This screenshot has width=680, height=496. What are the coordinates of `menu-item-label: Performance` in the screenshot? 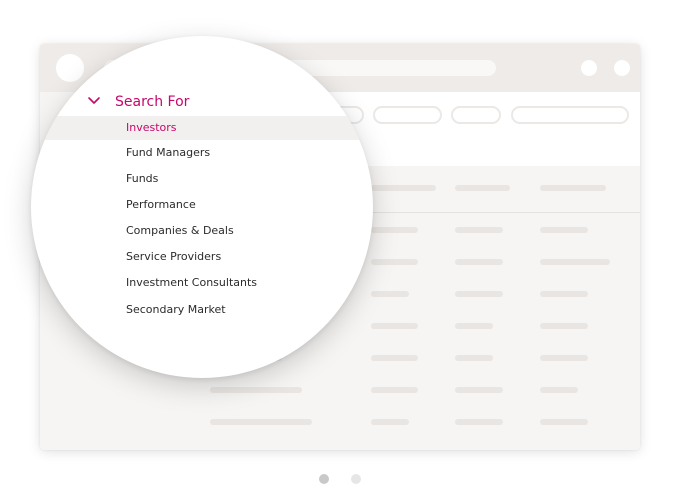 It's located at (161, 204).